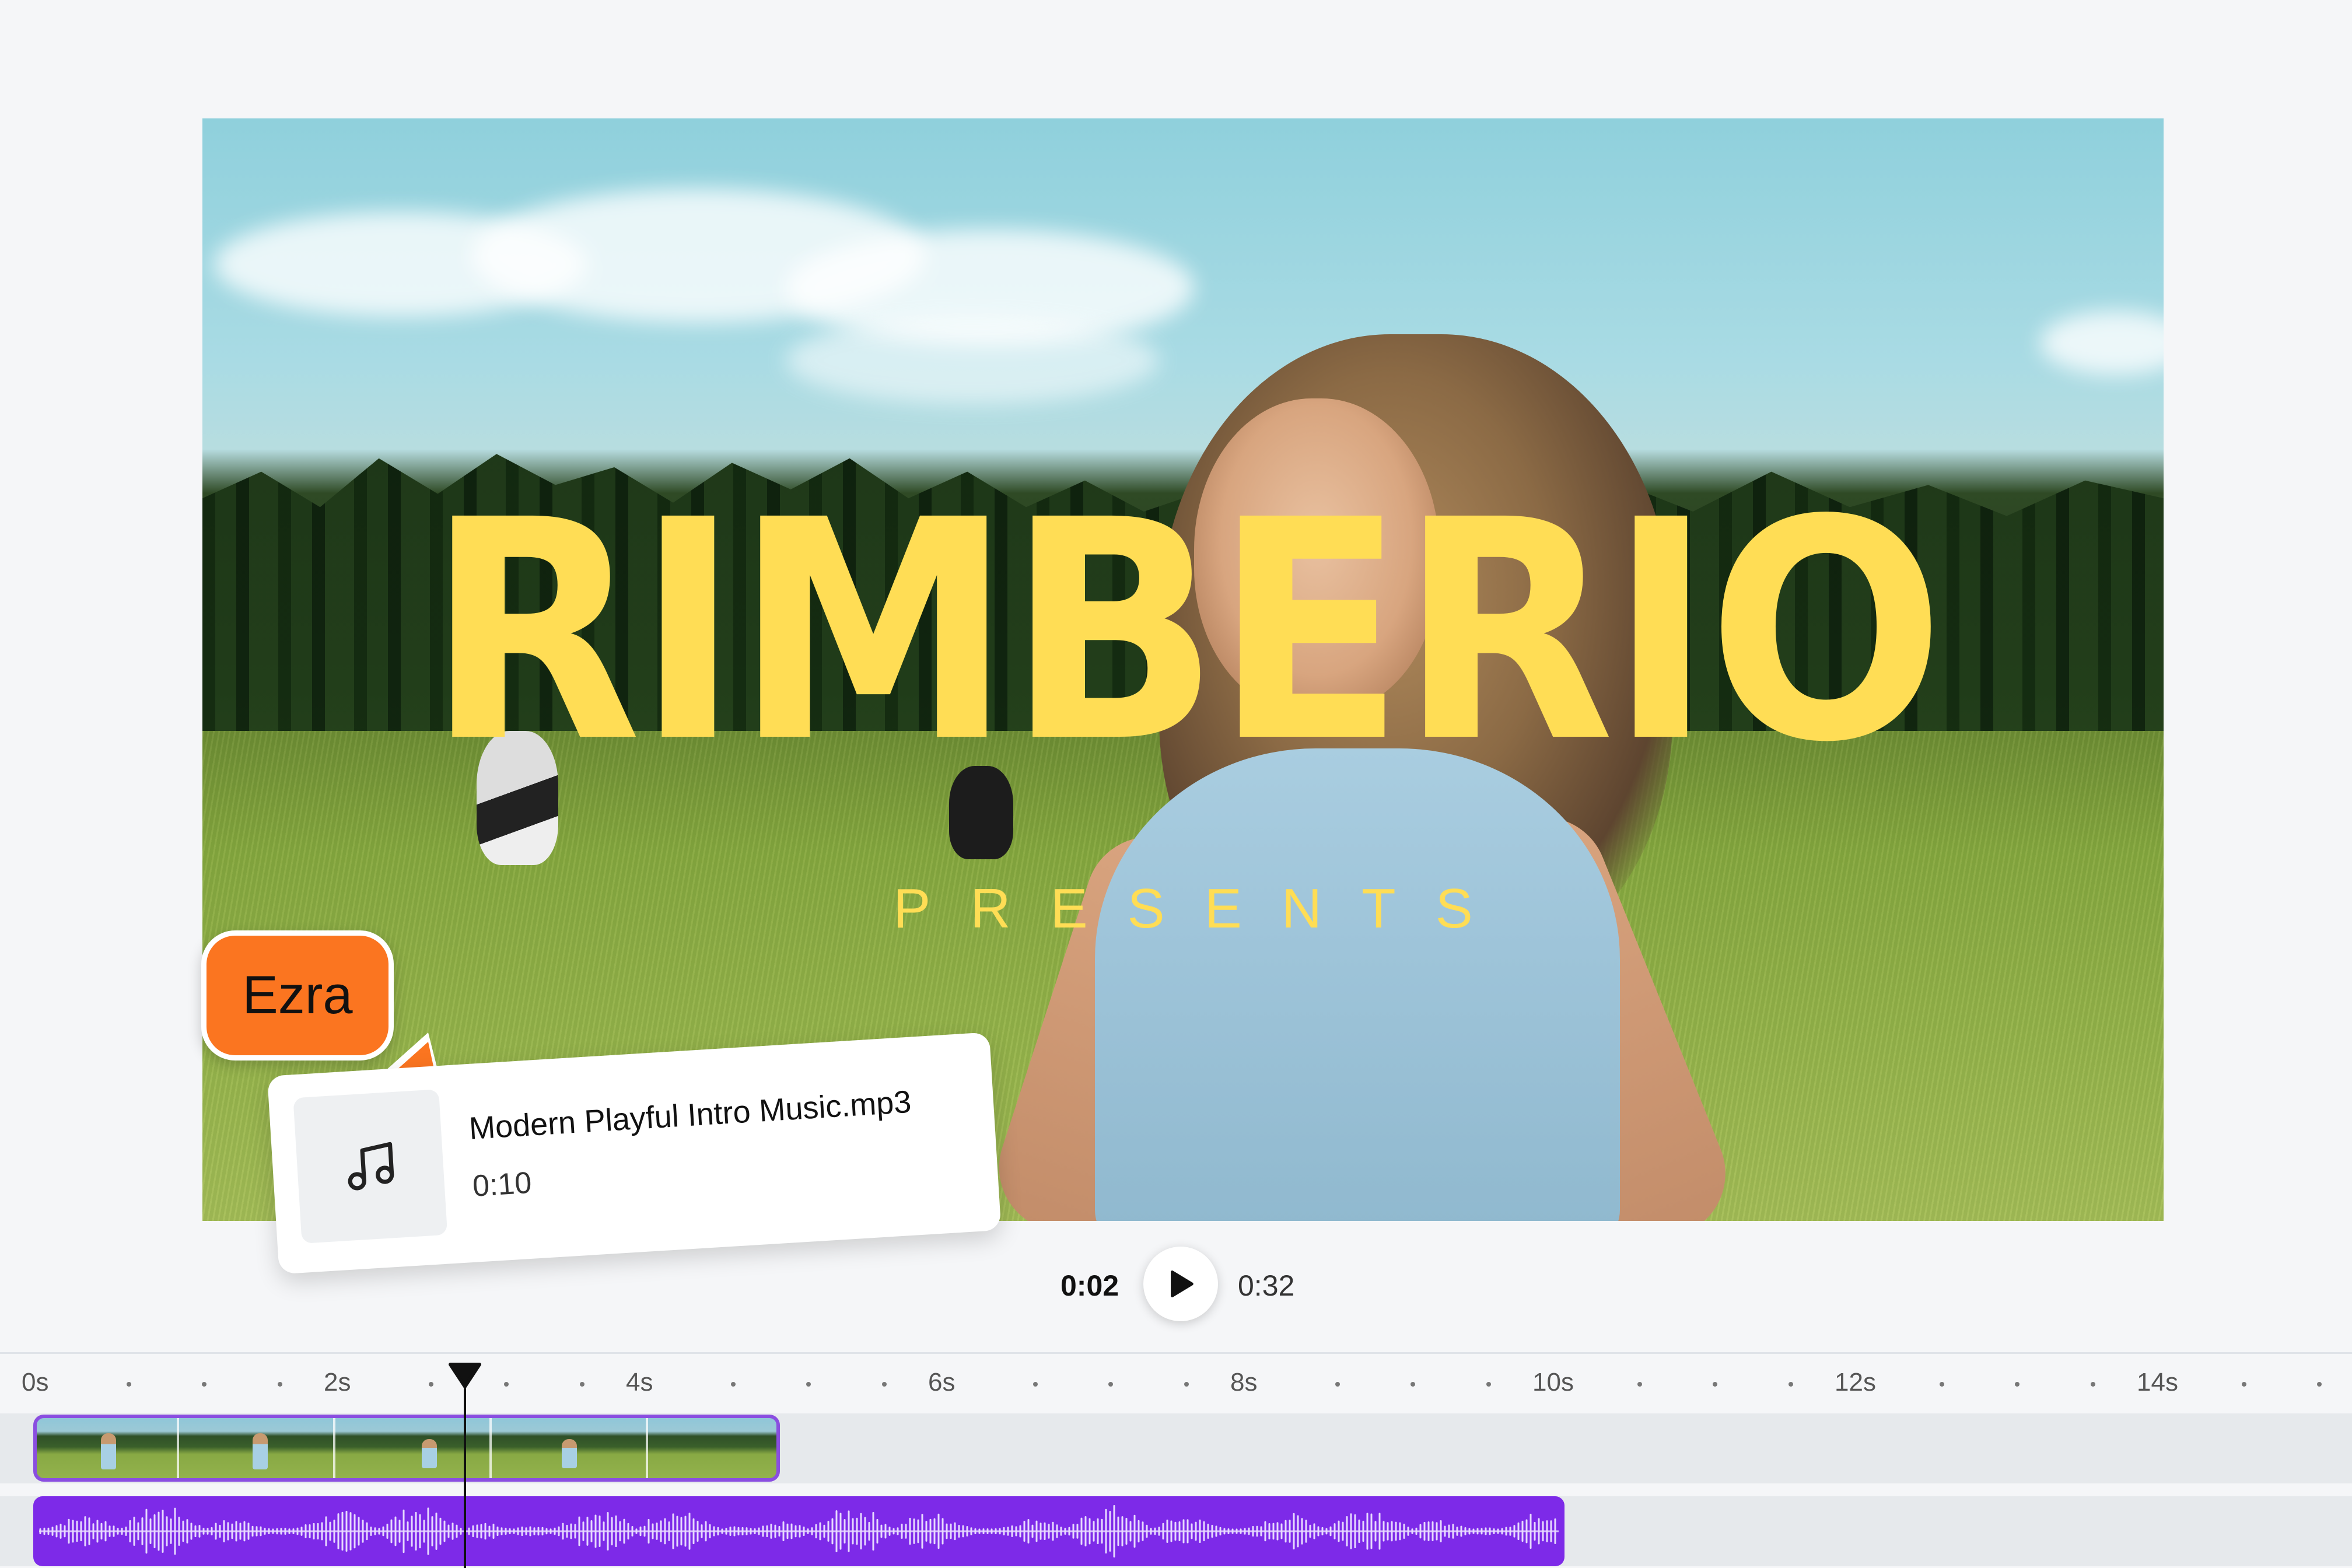 The image size is (2352, 1568). What do you see at coordinates (1244, 1382) in the screenshot?
I see `tick-label: 8s` at bounding box center [1244, 1382].